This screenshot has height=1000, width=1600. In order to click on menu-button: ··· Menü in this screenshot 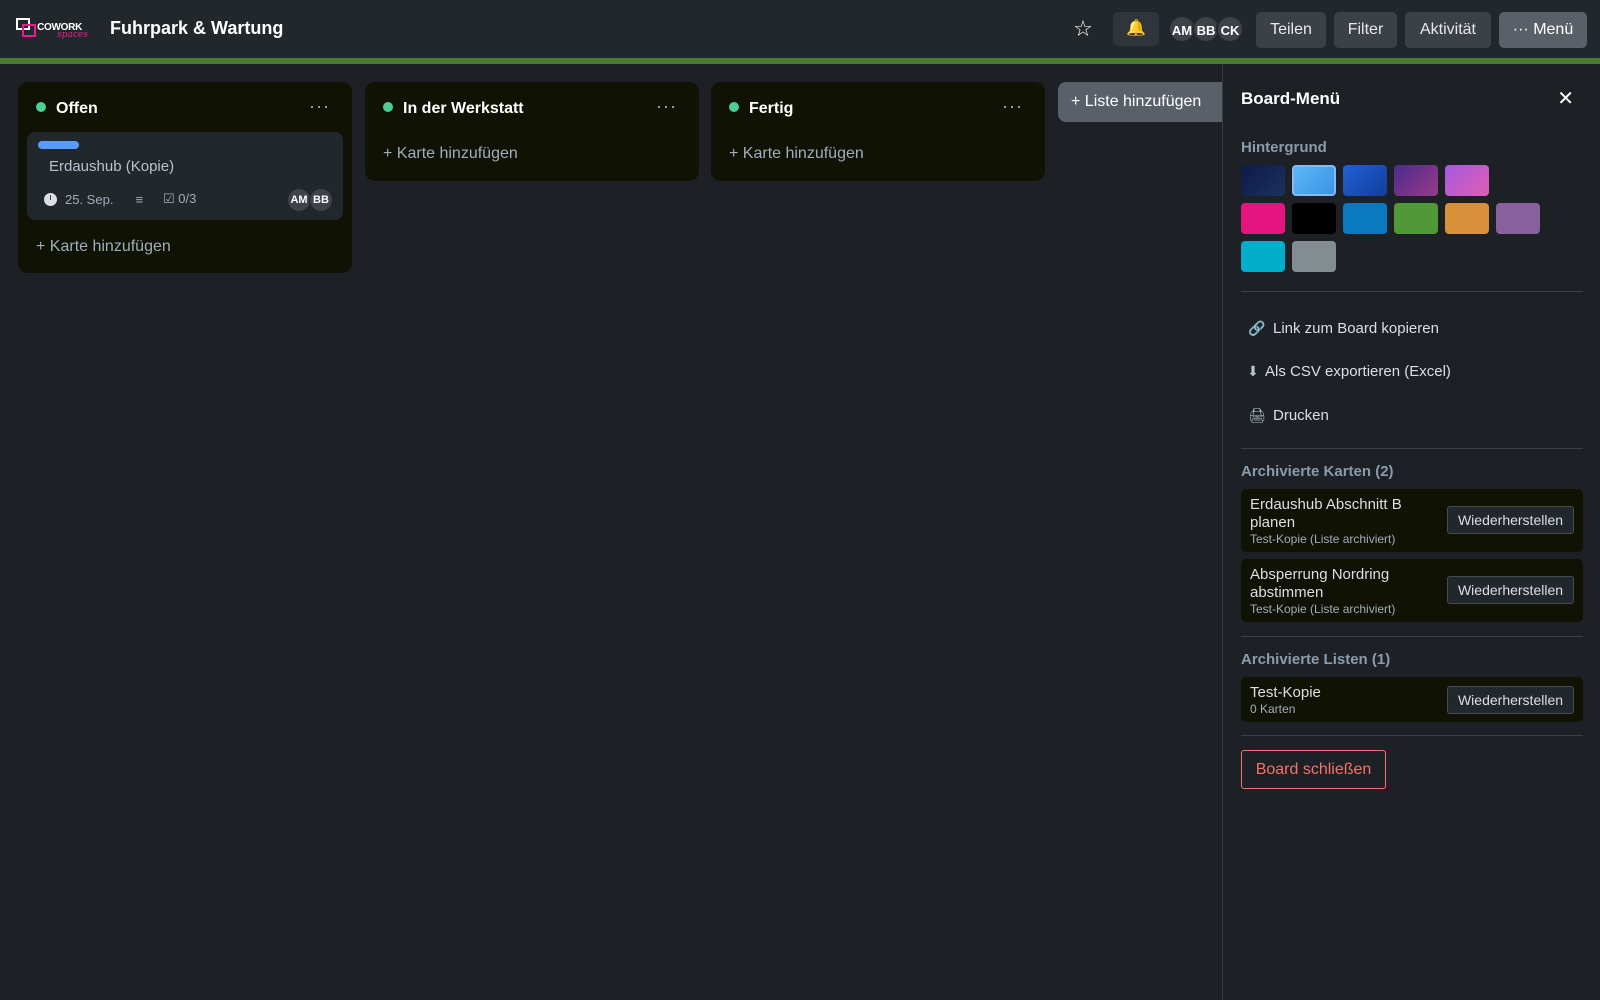, I will do `click(1543, 30)`.